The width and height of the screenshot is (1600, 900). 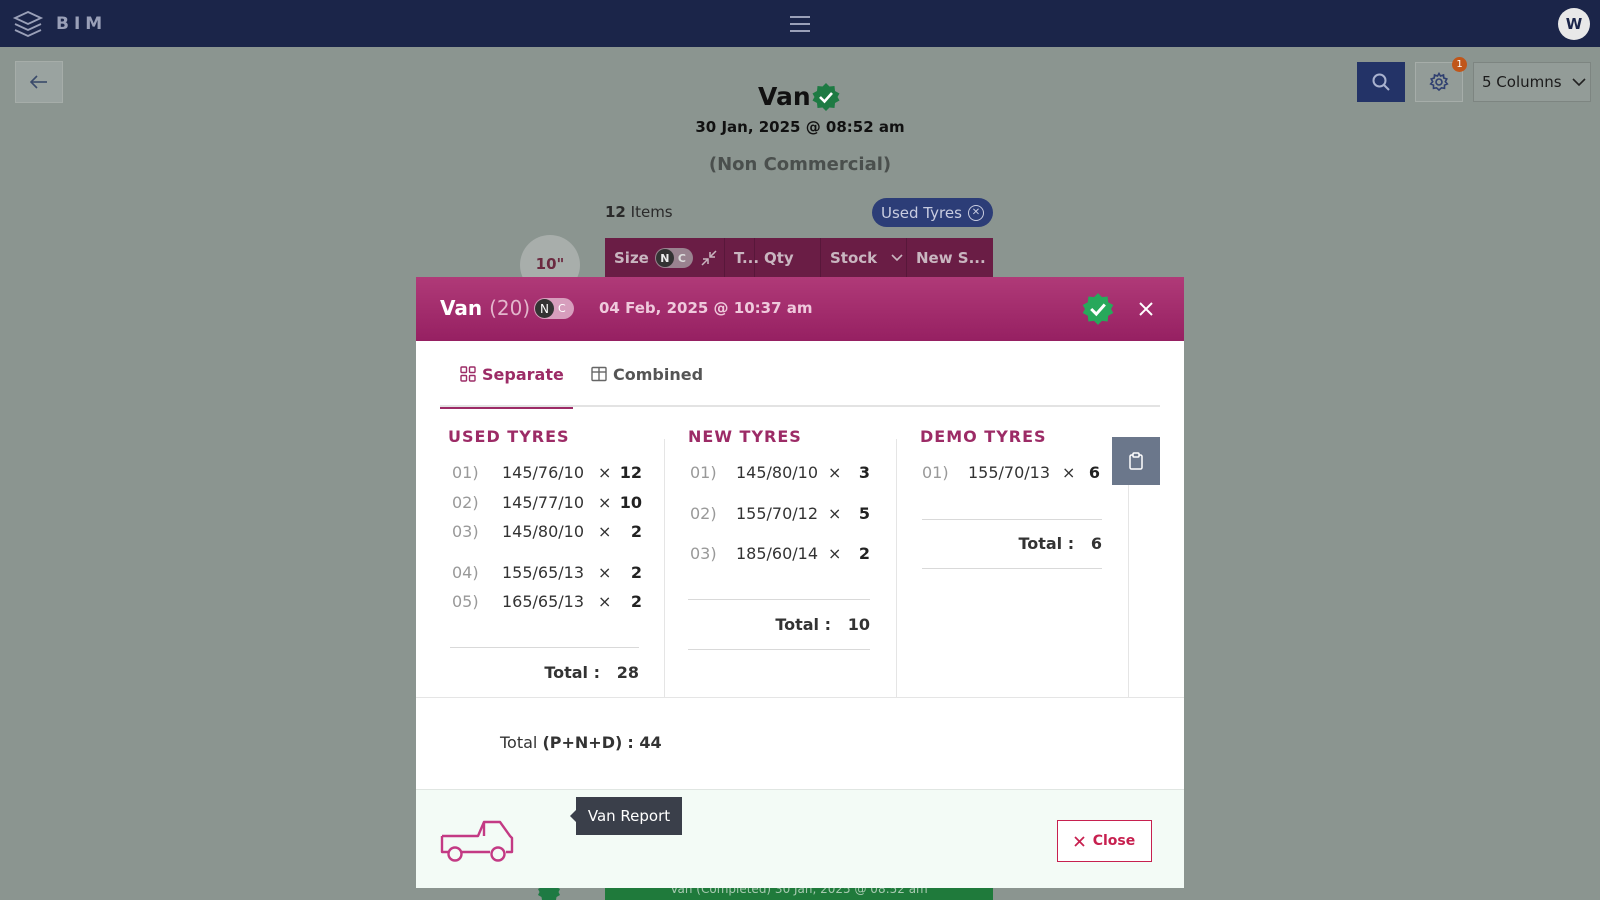 I want to click on demo-tyres-title: DEMO TYRES, so click(x=983, y=436).